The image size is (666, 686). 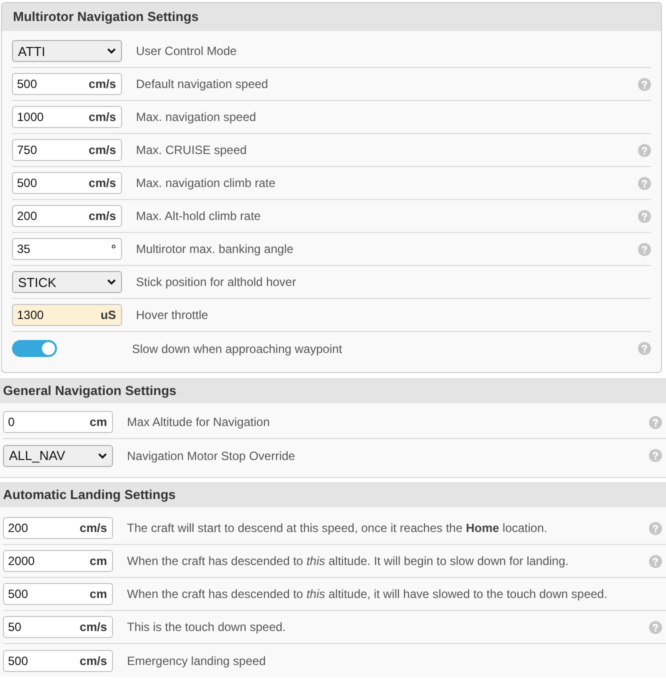 I want to click on number-field: 2000 cm, so click(x=58, y=561).